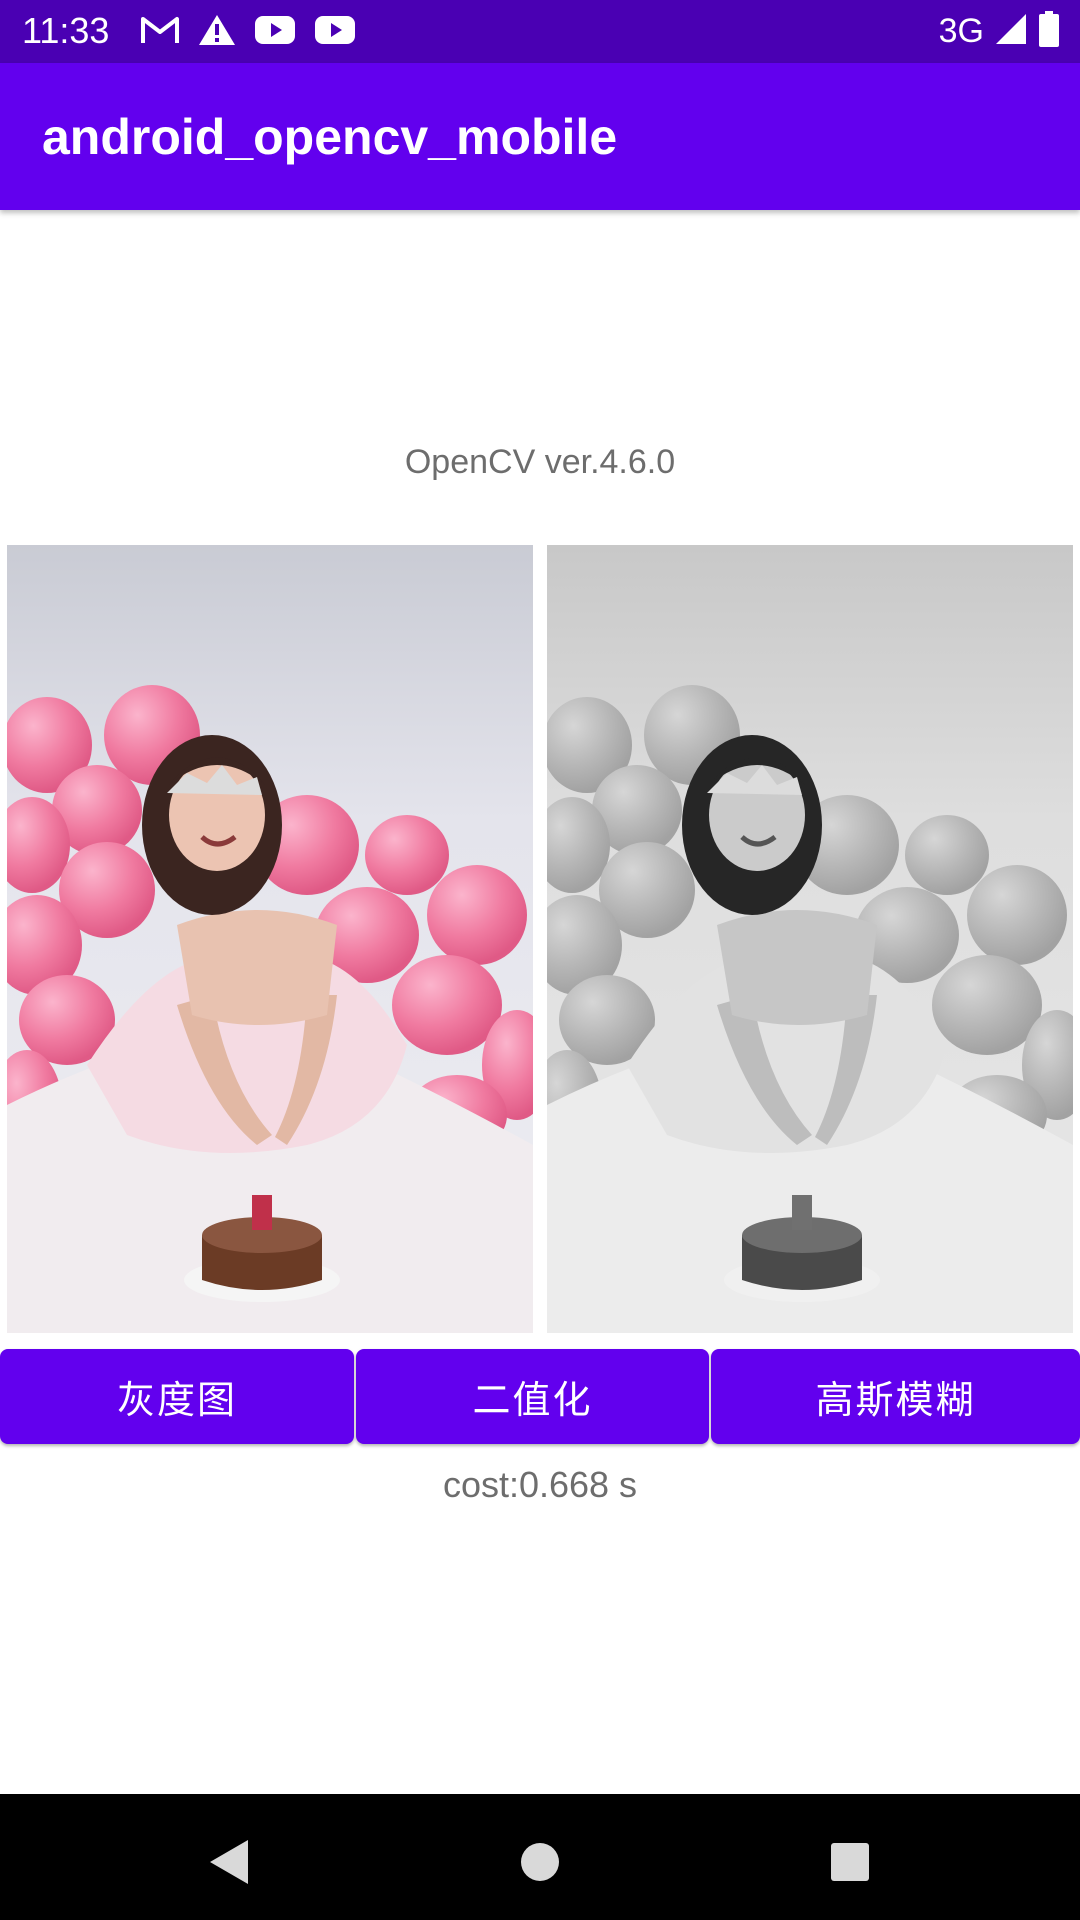 This screenshot has width=1080, height=1920. I want to click on home-icon, so click(540, 1862).